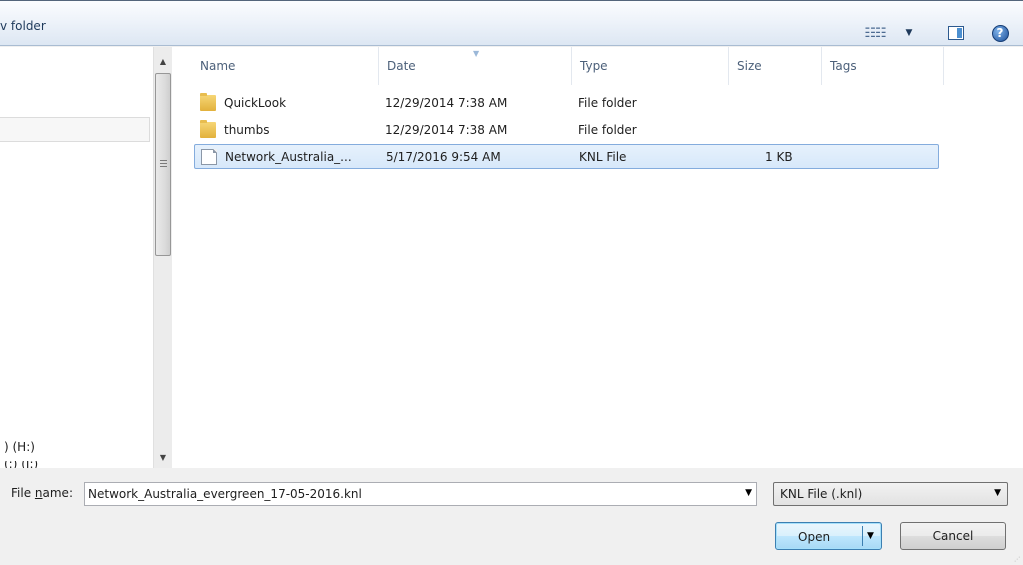  I want to click on resize-grip-icon: ⋰, so click(1017, 559).